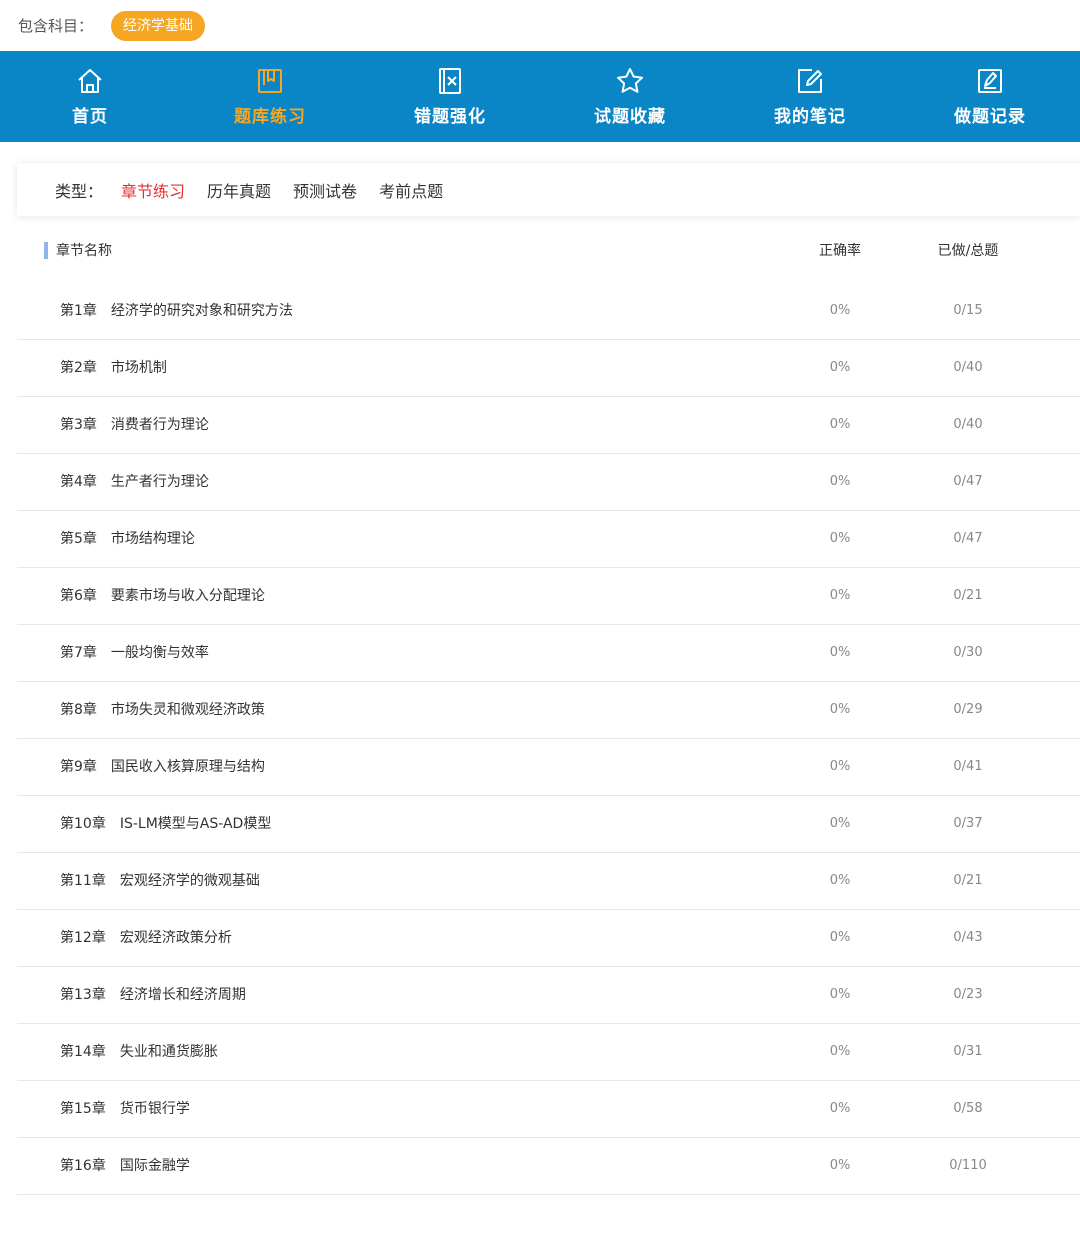 This screenshot has width=1080, height=1248. I want to click on progress-value: 0/110, so click(968, 1165).